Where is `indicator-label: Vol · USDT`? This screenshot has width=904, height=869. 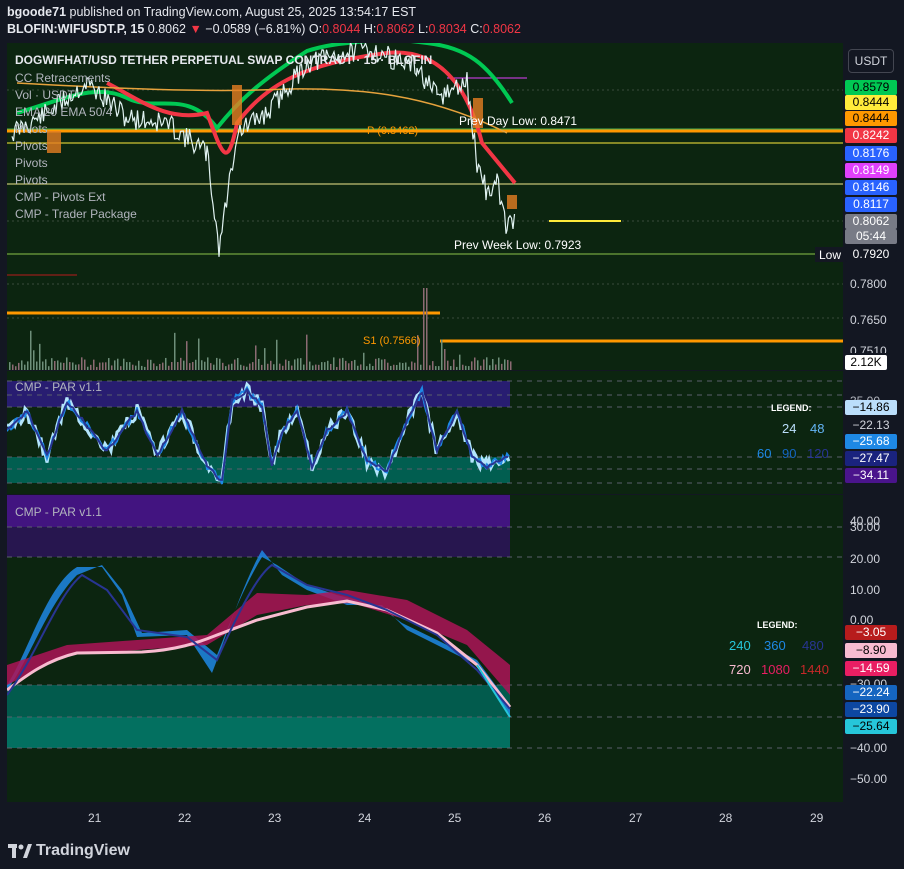 indicator-label: Vol · USDT is located at coordinates (45, 95).